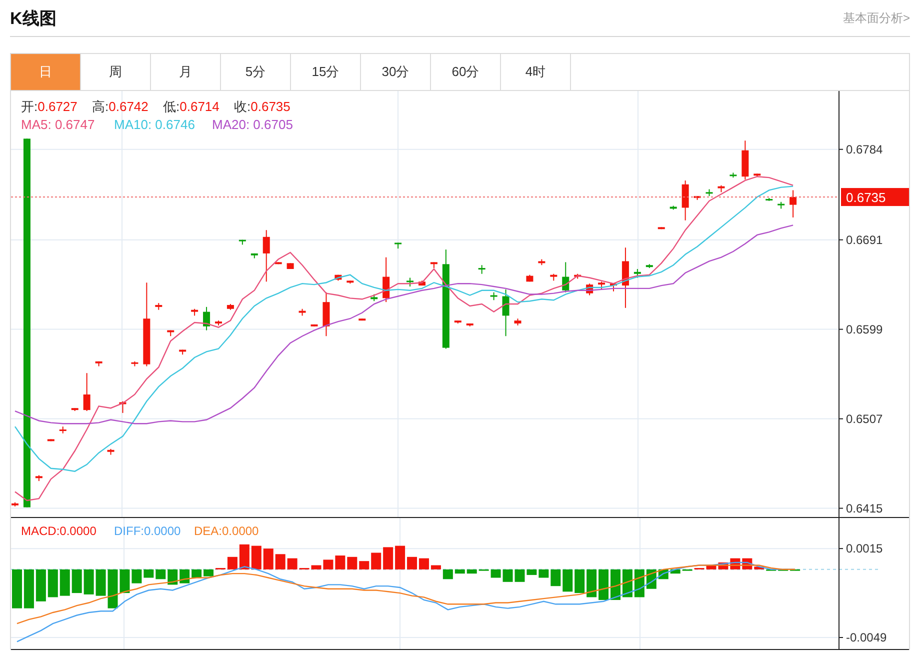 This screenshot has height=653, width=916. What do you see at coordinates (866, 198) in the screenshot?
I see `ref-line-label: 0.6735` at bounding box center [866, 198].